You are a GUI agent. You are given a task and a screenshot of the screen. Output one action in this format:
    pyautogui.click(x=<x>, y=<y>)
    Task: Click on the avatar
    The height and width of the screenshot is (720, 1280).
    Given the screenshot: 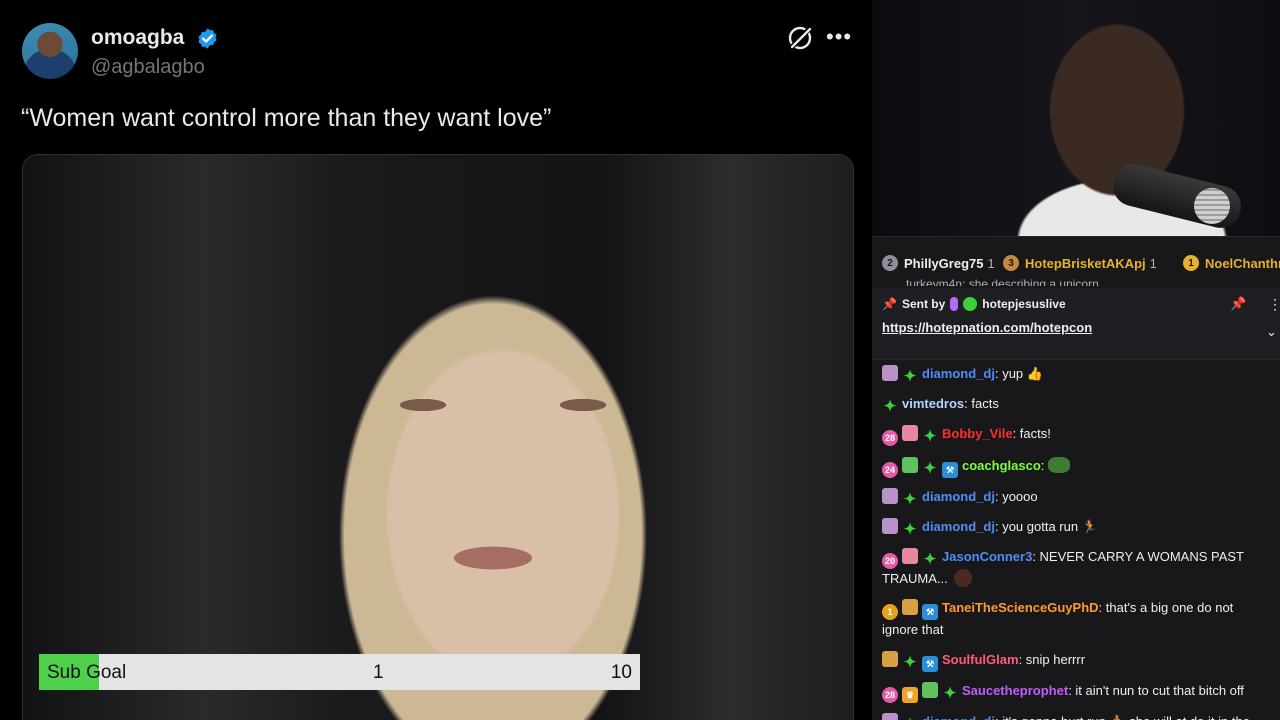 What is the action you would take?
    pyautogui.click(x=50, y=51)
    